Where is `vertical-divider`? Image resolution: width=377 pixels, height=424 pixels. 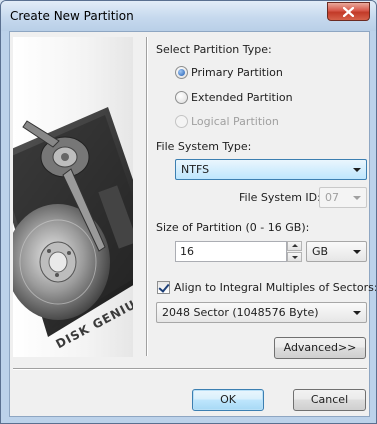
vertical-divider is located at coordinates (147, 196).